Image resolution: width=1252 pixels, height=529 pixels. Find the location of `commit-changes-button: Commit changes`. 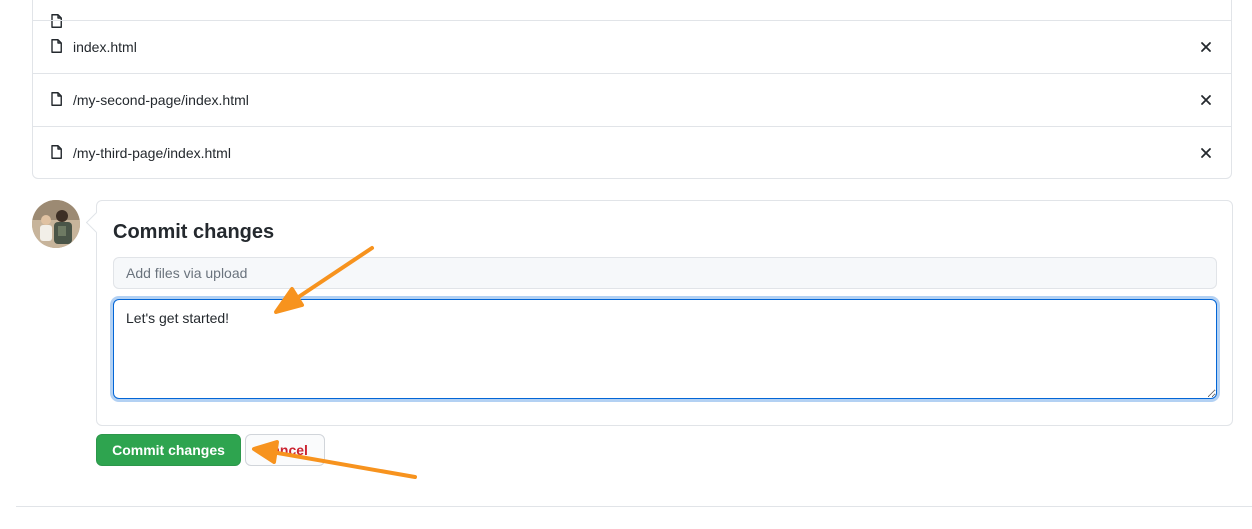

commit-changes-button: Commit changes is located at coordinates (168, 450).